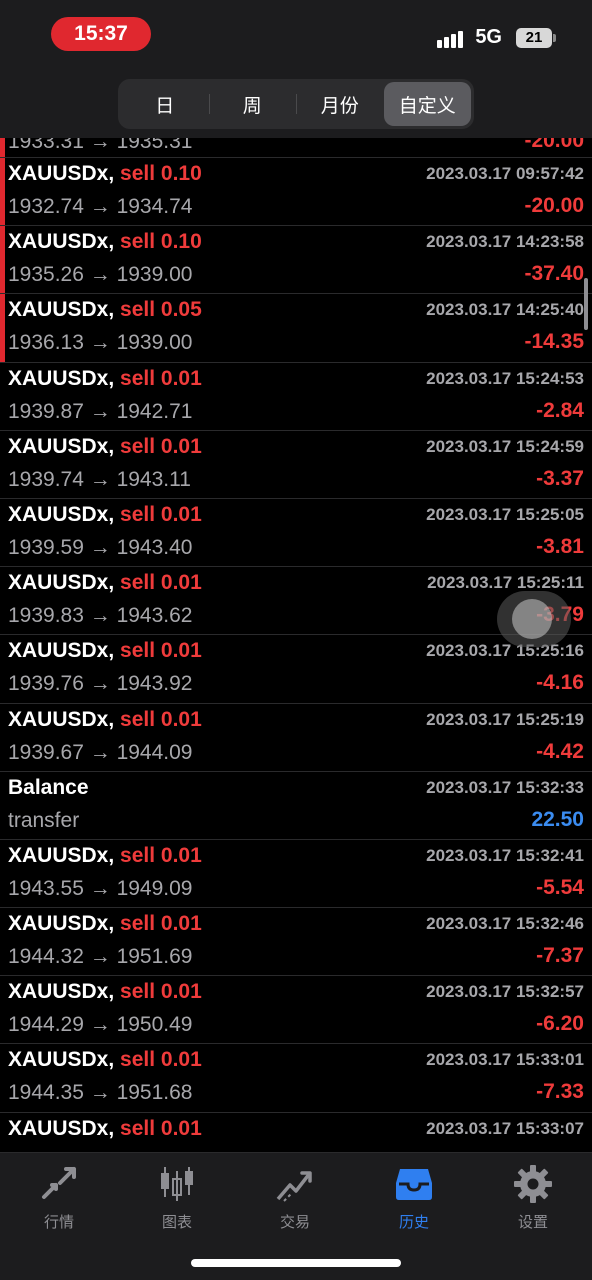  What do you see at coordinates (505, 173) in the screenshot?
I see `trade-datetime: 2023.03.17 09:57:42` at bounding box center [505, 173].